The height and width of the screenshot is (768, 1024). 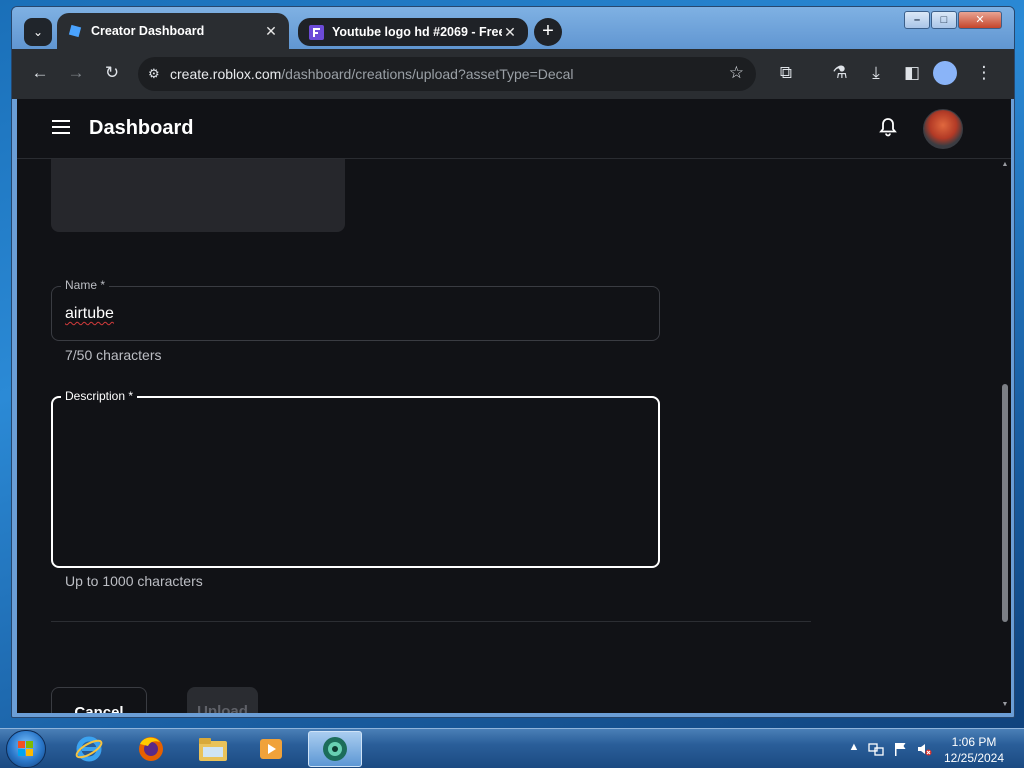 I want to click on reload-icon: ↻, so click(x=112, y=73).